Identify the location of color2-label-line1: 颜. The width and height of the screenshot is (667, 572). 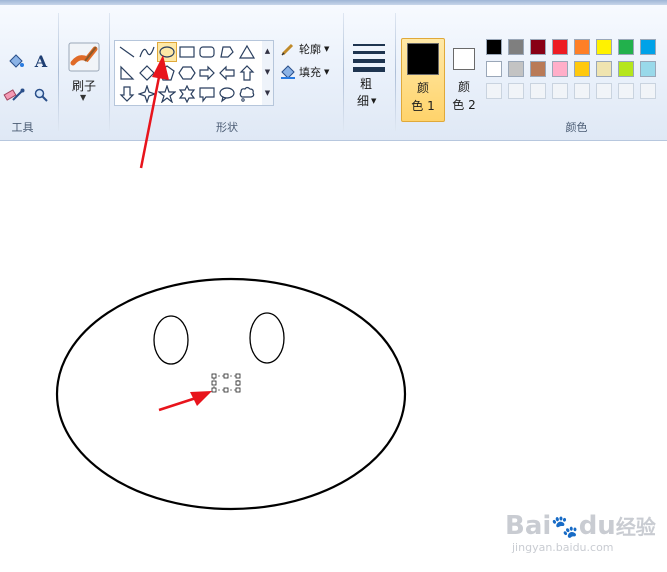
(463, 87).